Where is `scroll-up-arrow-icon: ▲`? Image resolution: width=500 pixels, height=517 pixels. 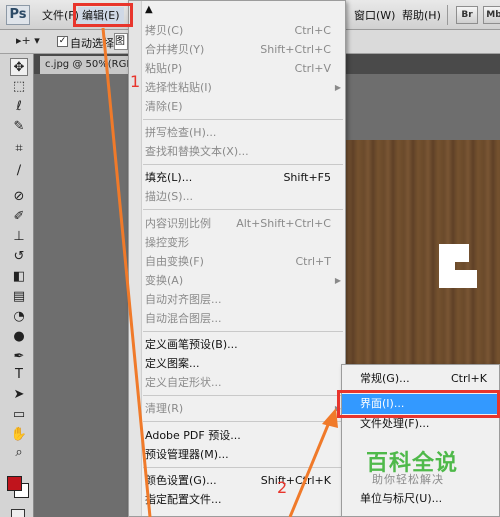 scroll-up-arrow-icon: ▲ is located at coordinates (149, 9).